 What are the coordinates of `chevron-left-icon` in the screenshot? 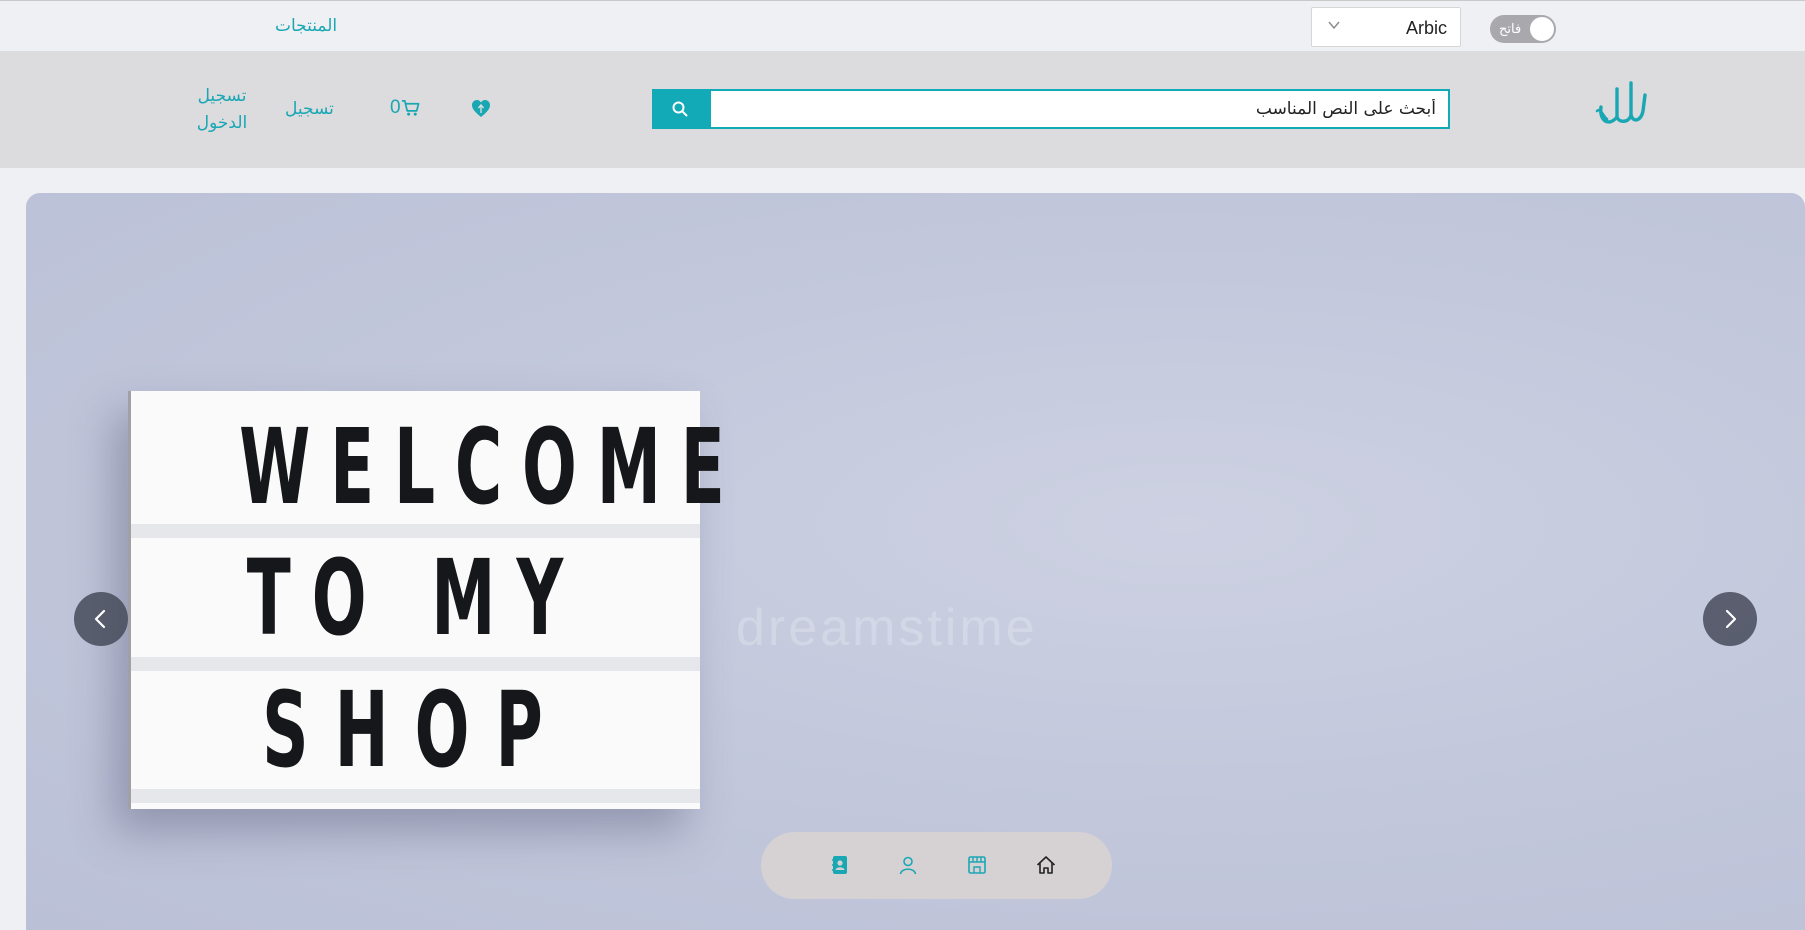 It's located at (100, 619).